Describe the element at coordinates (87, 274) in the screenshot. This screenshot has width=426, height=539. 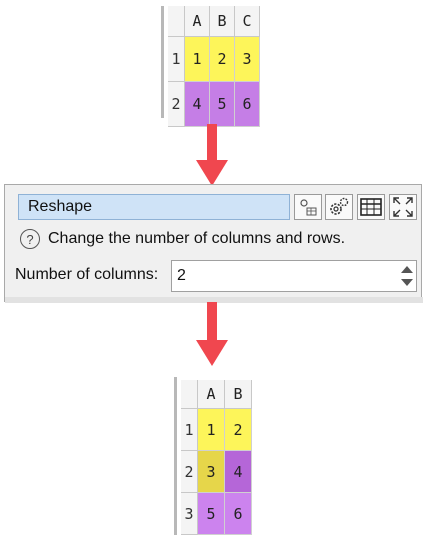
I see `columns-label: Number of columns:` at that location.